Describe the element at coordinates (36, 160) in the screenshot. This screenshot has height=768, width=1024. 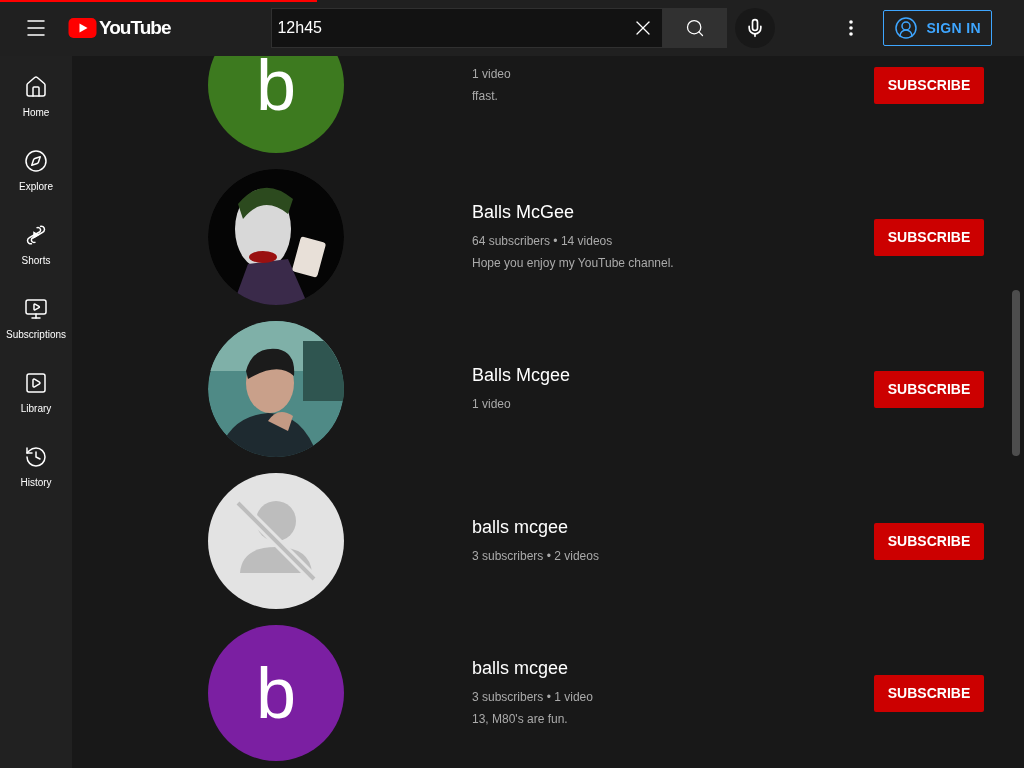
I see `compass-icon` at that location.